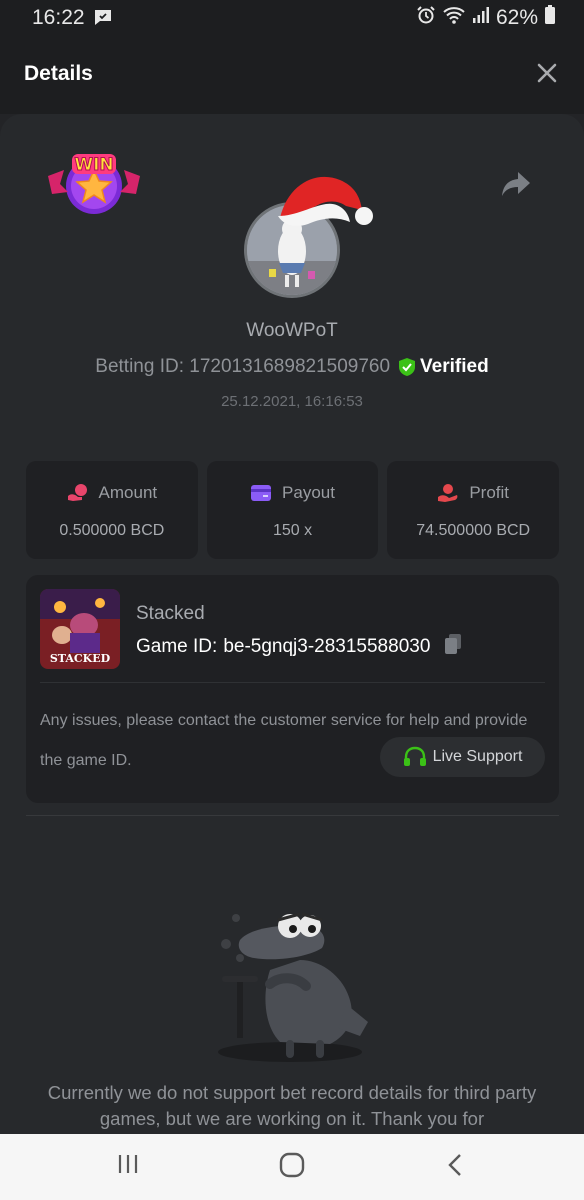  What do you see at coordinates (292, 530) in the screenshot?
I see `stat-value: 150 x` at bounding box center [292, 530].